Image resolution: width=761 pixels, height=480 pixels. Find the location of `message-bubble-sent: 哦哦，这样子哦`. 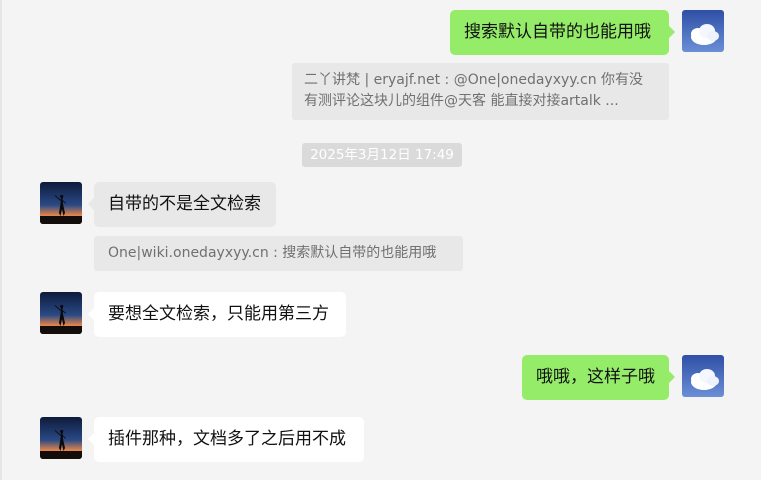

message-bubble-sent: 哦哦，这样子哦 is located at coordinates (598, 377).